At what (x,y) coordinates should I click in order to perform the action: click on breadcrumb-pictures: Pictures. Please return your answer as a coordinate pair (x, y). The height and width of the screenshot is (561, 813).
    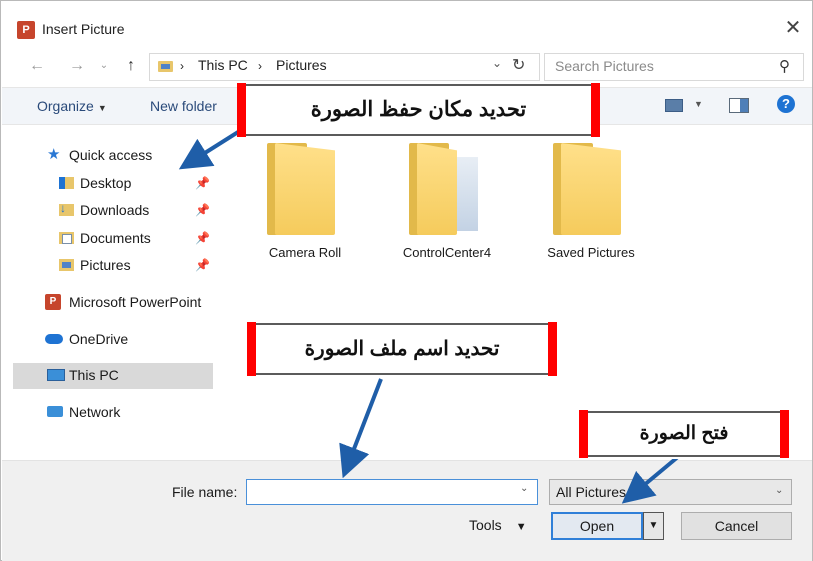
    Looking at the image, I should click on (301, 65).